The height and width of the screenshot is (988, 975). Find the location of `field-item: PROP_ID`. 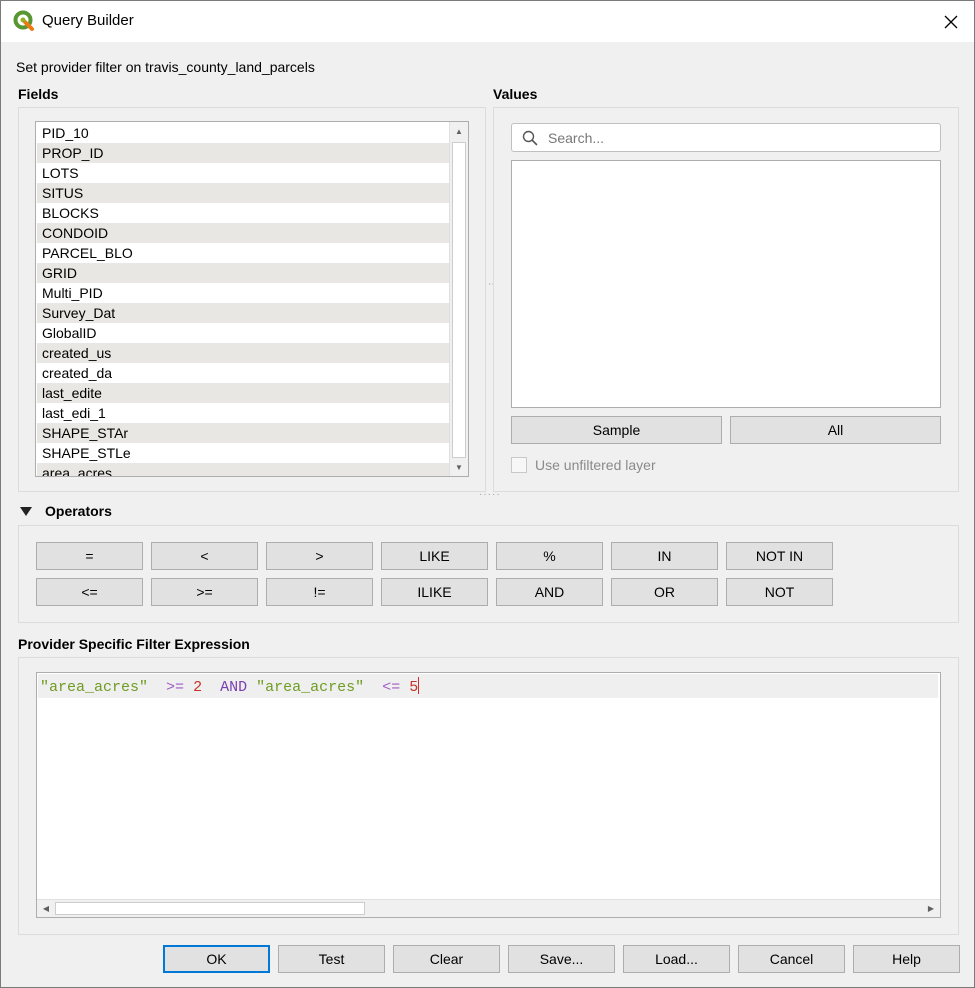

field-item: PROP_ID is located at coordinates (243, 153).